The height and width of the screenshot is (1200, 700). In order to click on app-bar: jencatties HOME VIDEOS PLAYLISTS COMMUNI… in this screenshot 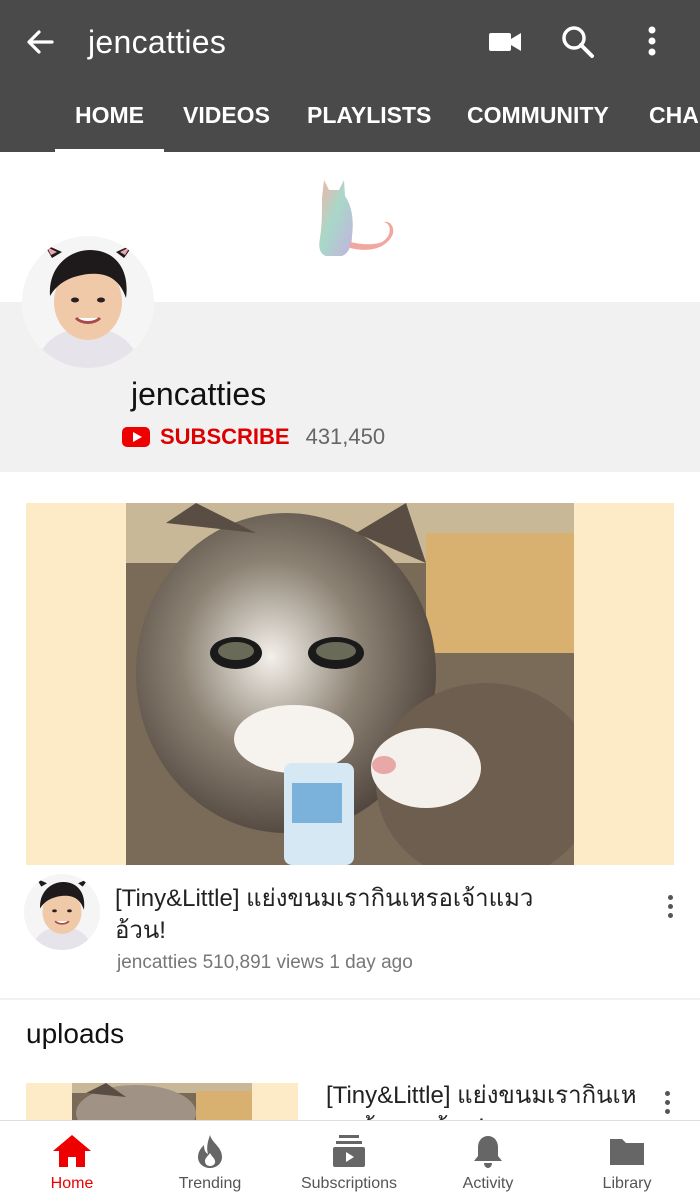, I will do `click(350, 76)`.